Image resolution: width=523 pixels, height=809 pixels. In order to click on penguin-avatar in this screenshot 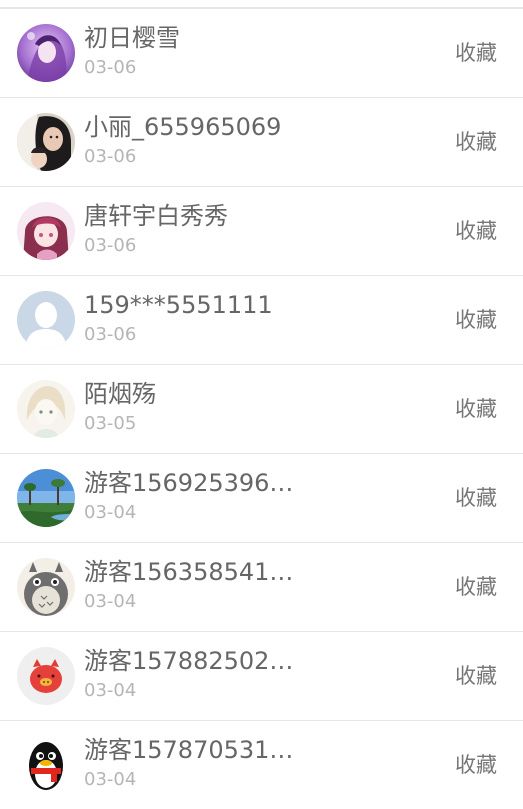, I will do `click(46, 765)`.